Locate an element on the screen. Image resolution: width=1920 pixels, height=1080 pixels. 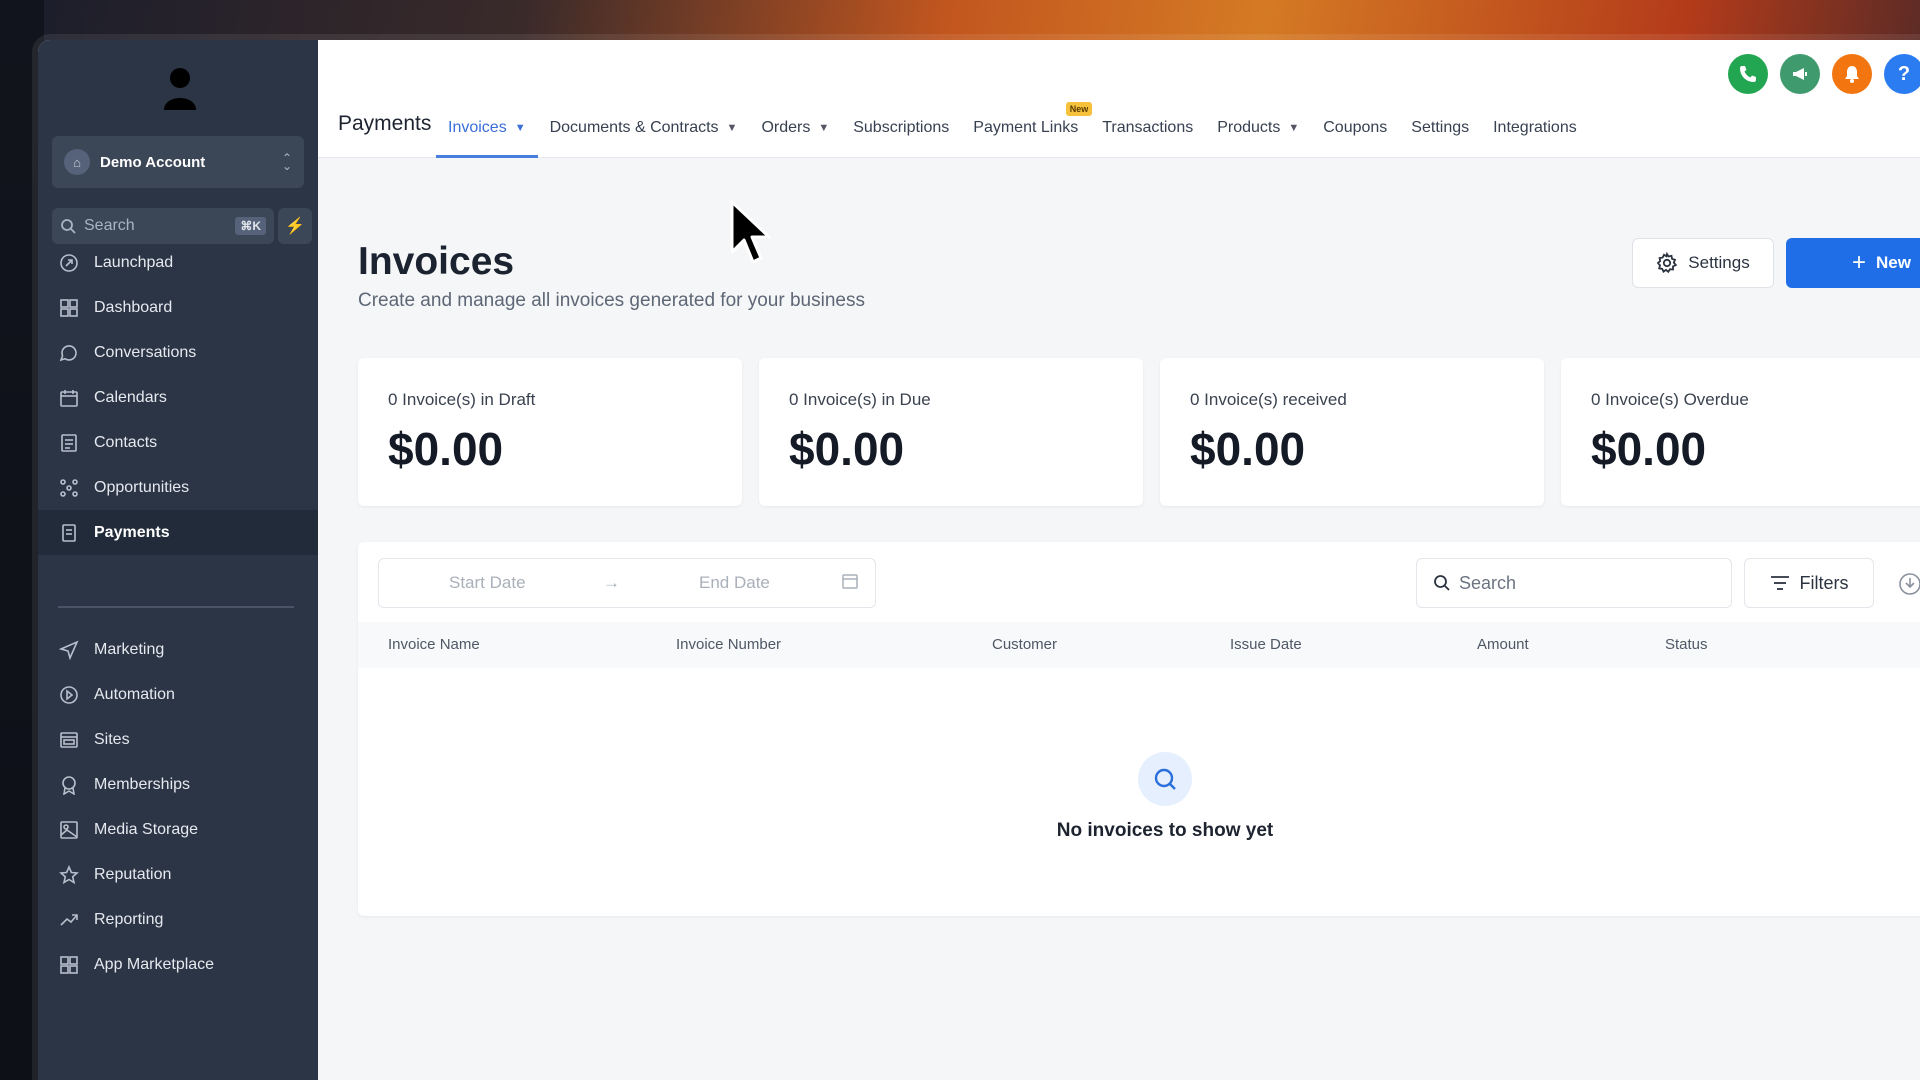
account-switcher: ⌂ Demo Account ⌃ ⌄ is located at coordinates (178, 162).